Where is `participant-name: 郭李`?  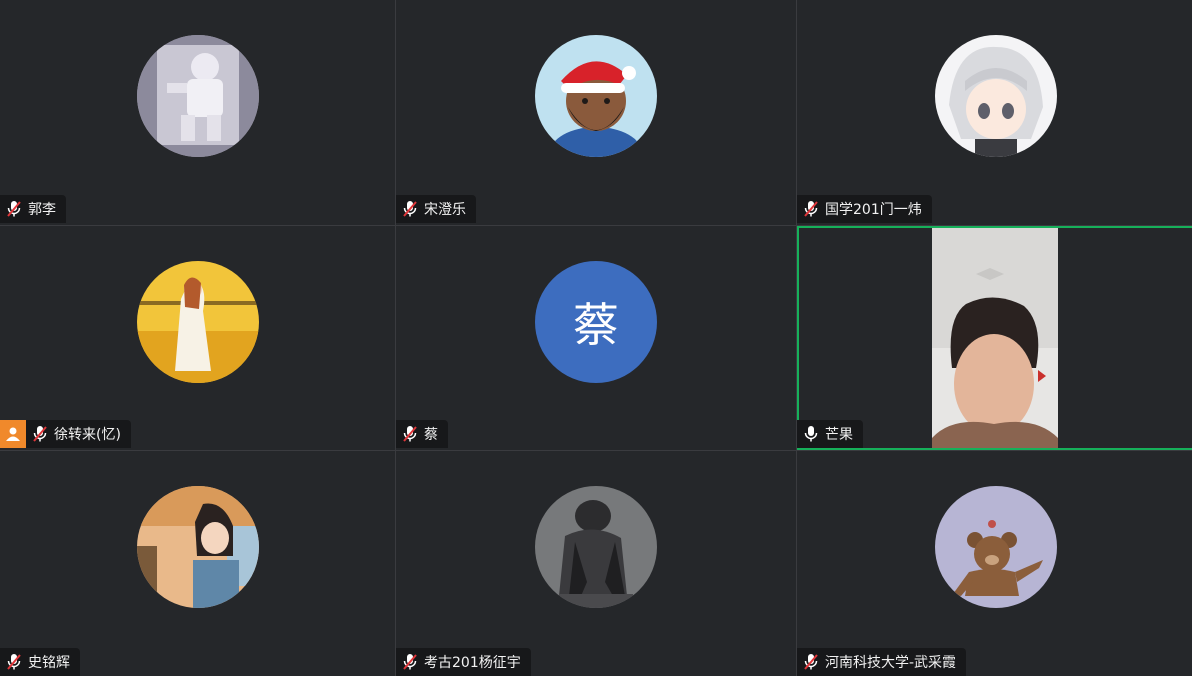
participant-name: 郭李 is located at coordinates (42, 210).